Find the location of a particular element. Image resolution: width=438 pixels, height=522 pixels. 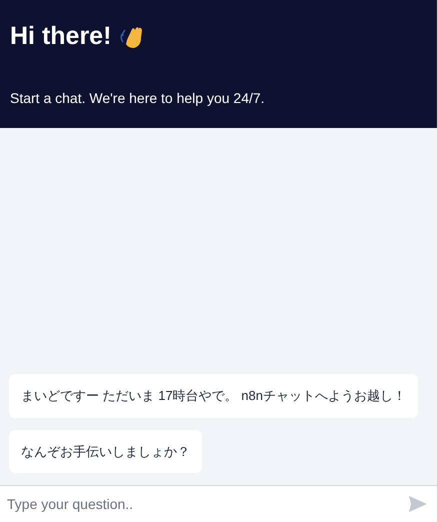

header-title: Hi there! is located at coordinates (61, 36).